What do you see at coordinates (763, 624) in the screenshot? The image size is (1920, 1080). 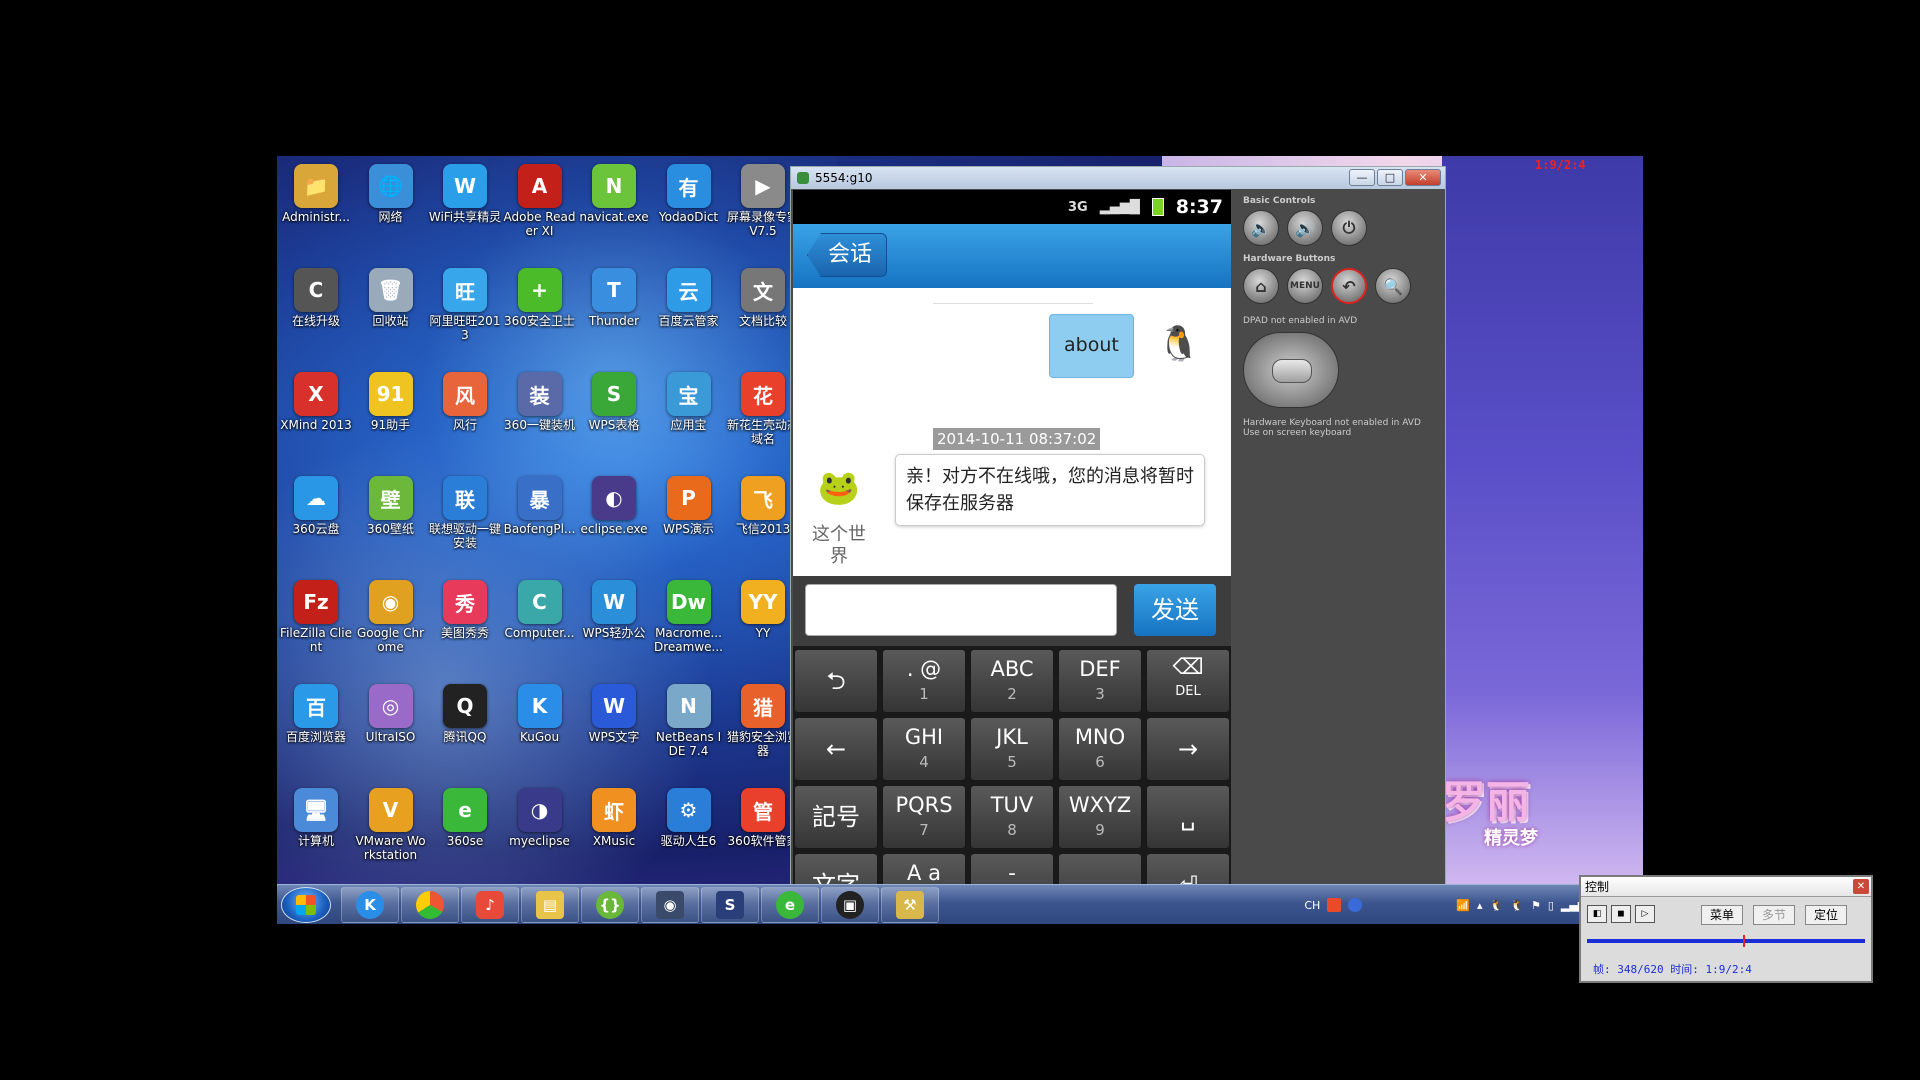 I see `desktop-icon: YY YY` at bounding box center [763, 624].